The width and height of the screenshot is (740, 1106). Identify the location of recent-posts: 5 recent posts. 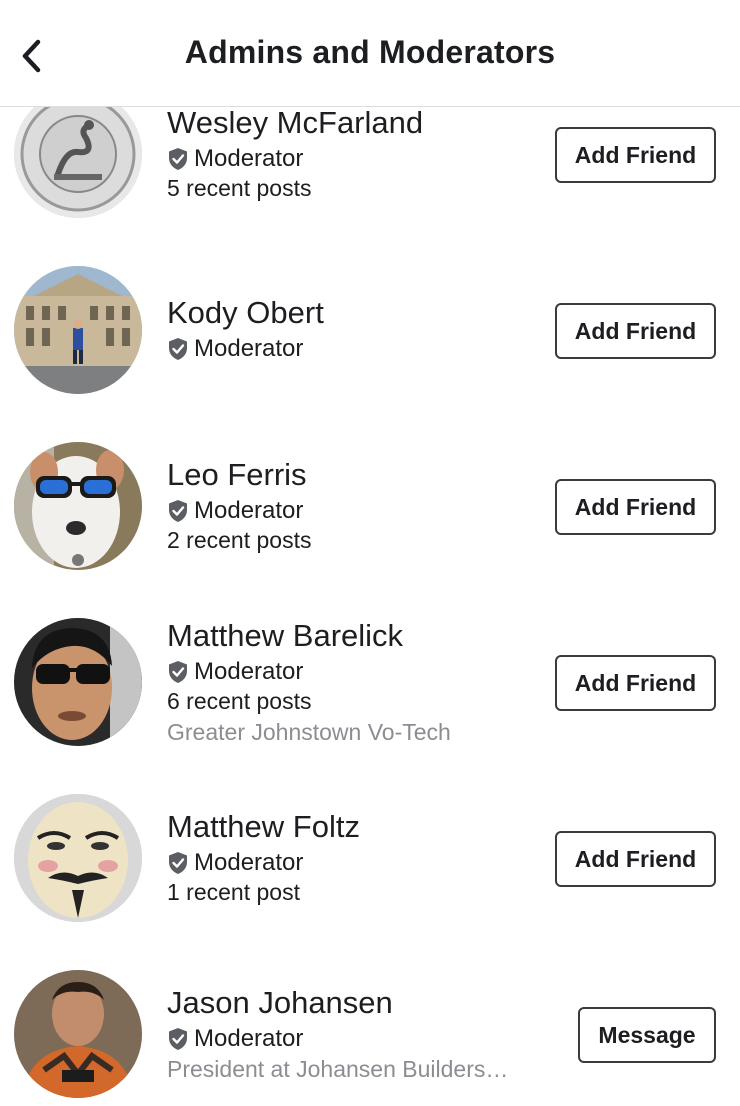
(239, 188).